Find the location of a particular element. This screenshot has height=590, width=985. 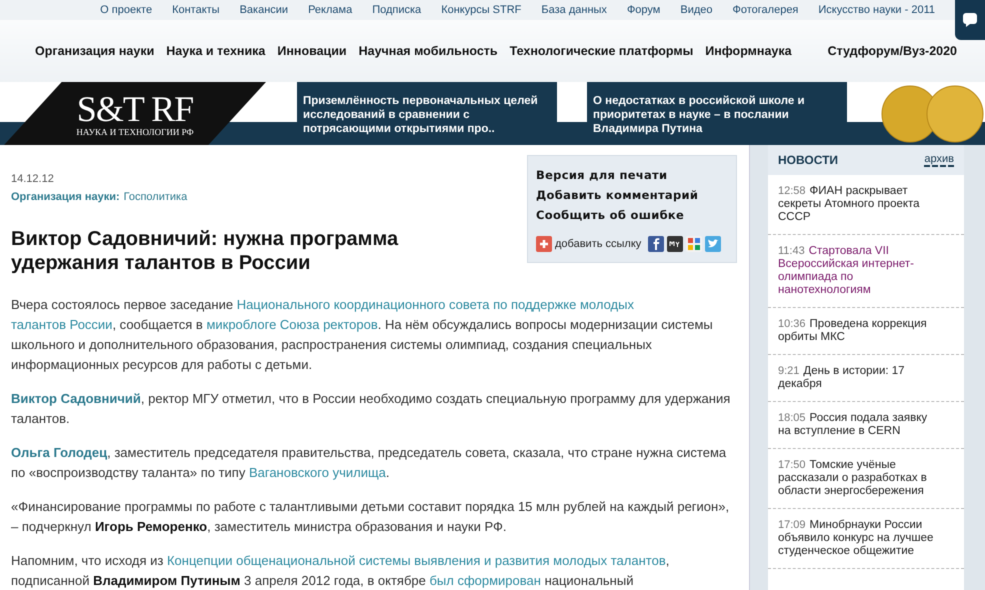

top-nav-link: Фотогалерея is located at coordinates (765, 10).